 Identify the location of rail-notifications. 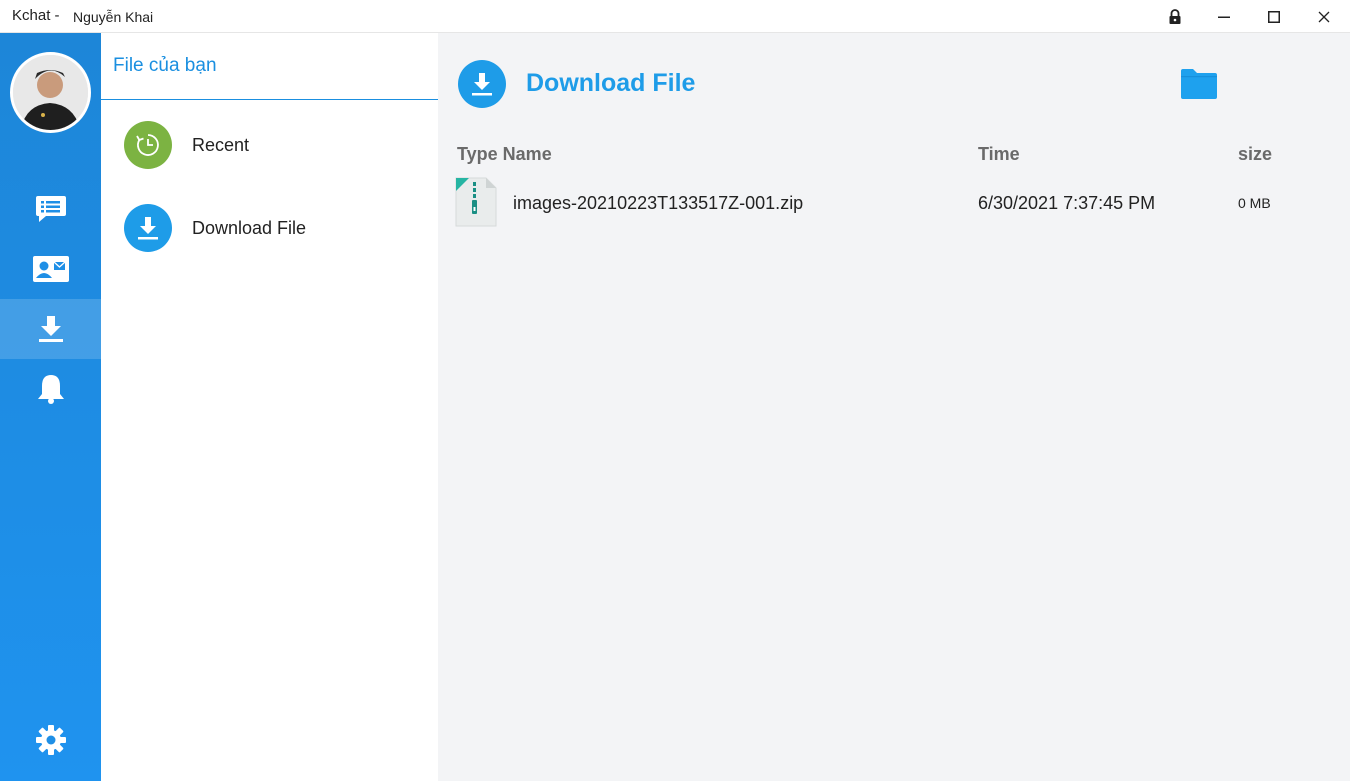
(50, 389).